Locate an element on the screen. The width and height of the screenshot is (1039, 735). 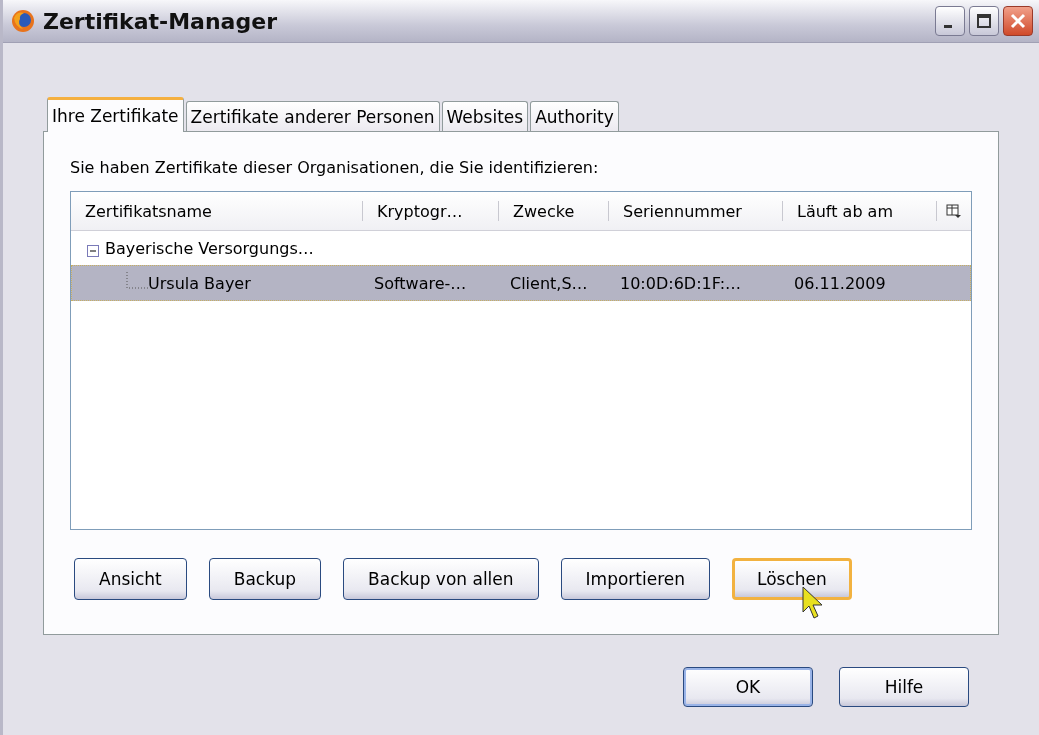
maximize-icon is located at coordinates (984, 21).